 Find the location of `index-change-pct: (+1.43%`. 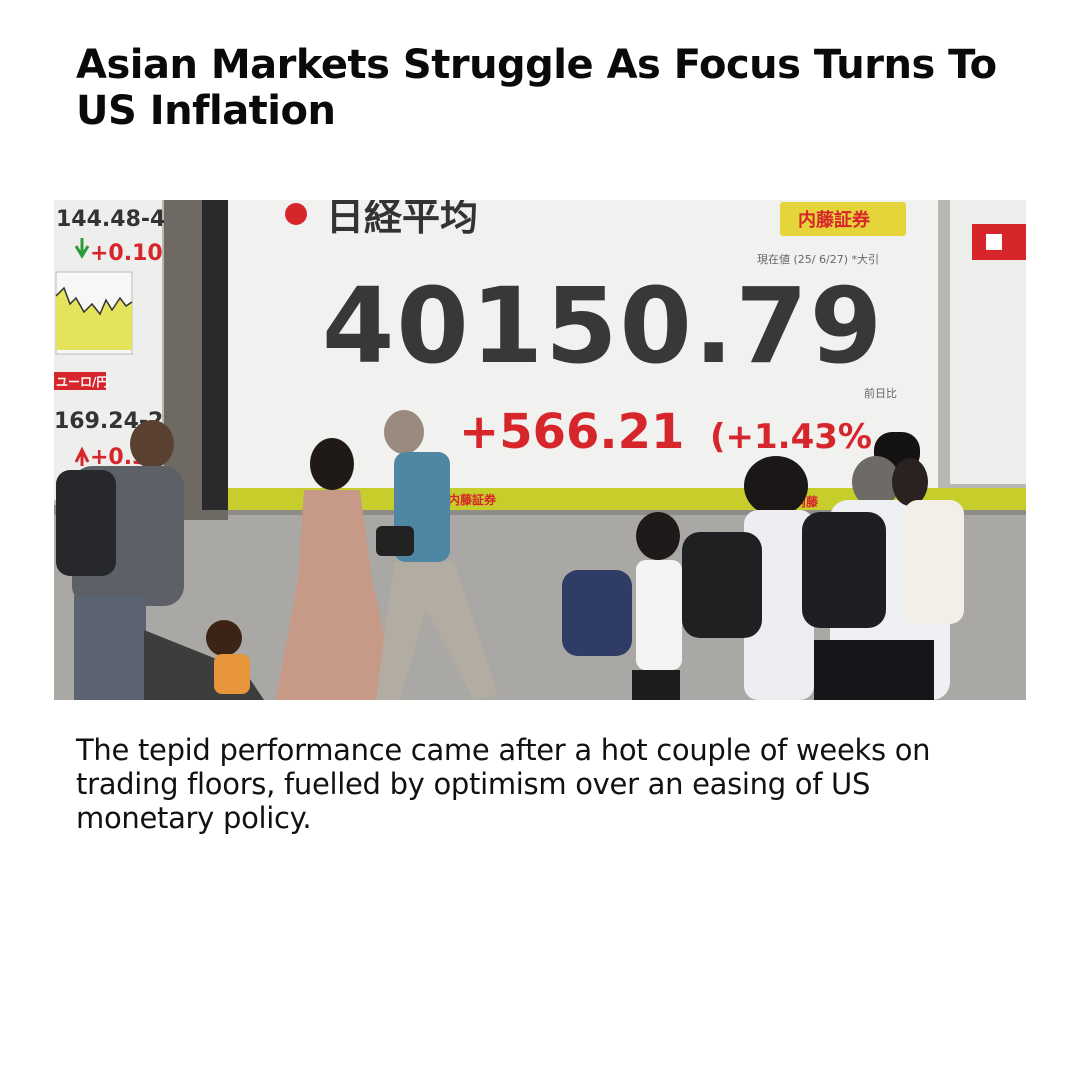

index-change-pct: (+1.43% is located at coordinates (791, 437).